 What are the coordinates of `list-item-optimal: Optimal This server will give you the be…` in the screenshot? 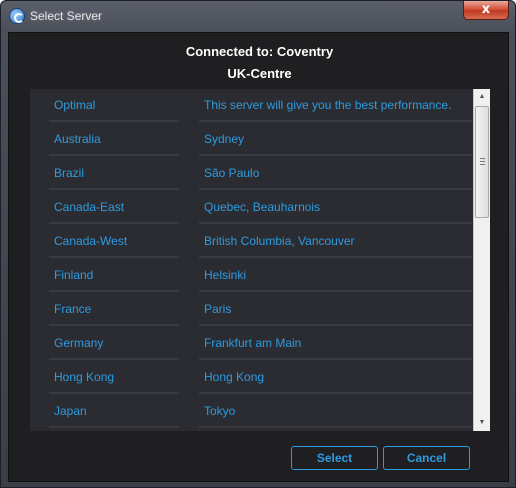 It's located at (251, 106).